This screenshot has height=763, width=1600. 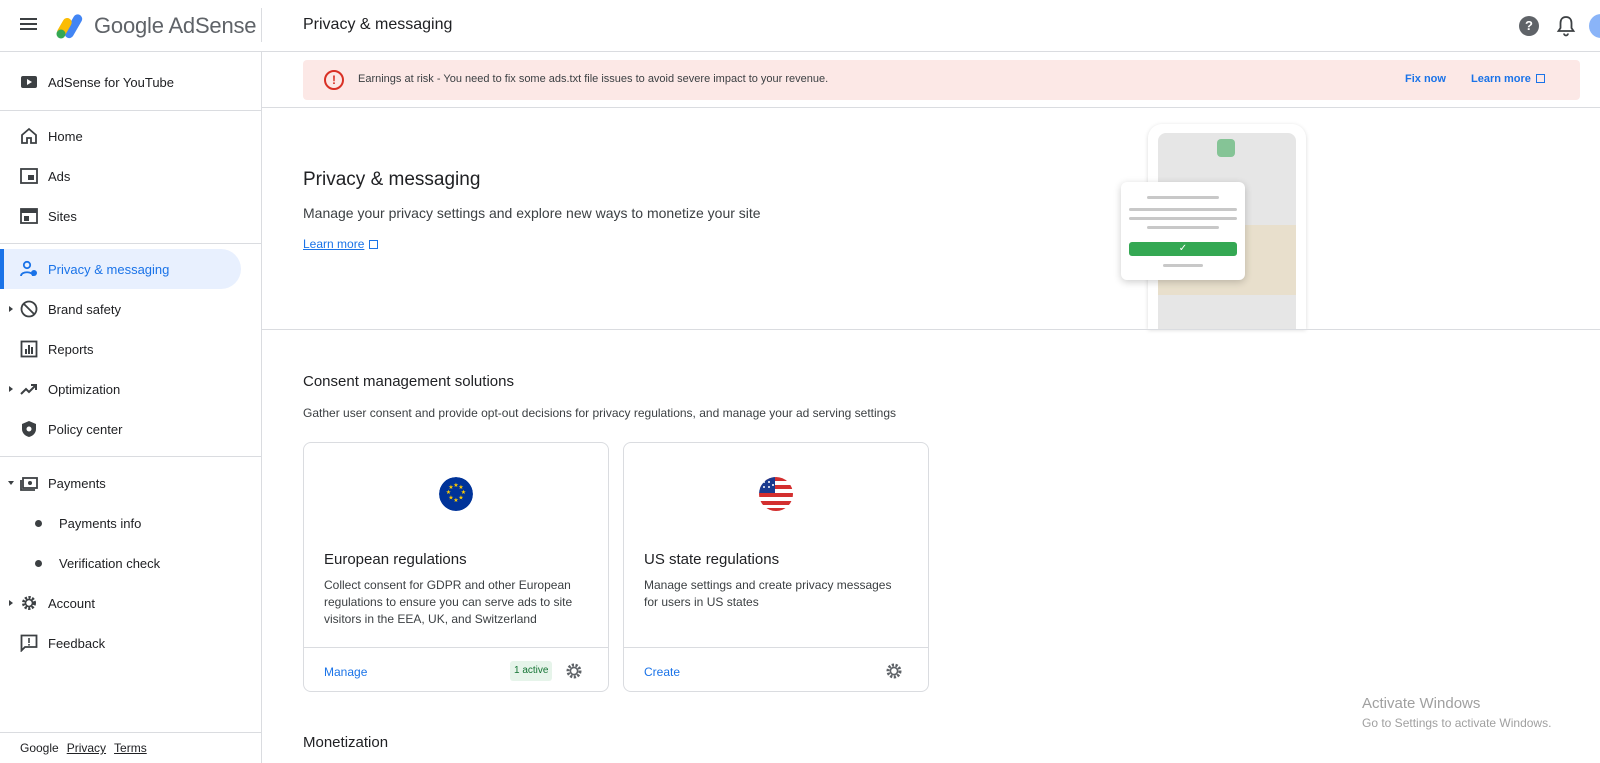 What do you see at coordinates (39, 748) in the screenshot?
I see `footer-google: Google` at bounding box center [39, 748].